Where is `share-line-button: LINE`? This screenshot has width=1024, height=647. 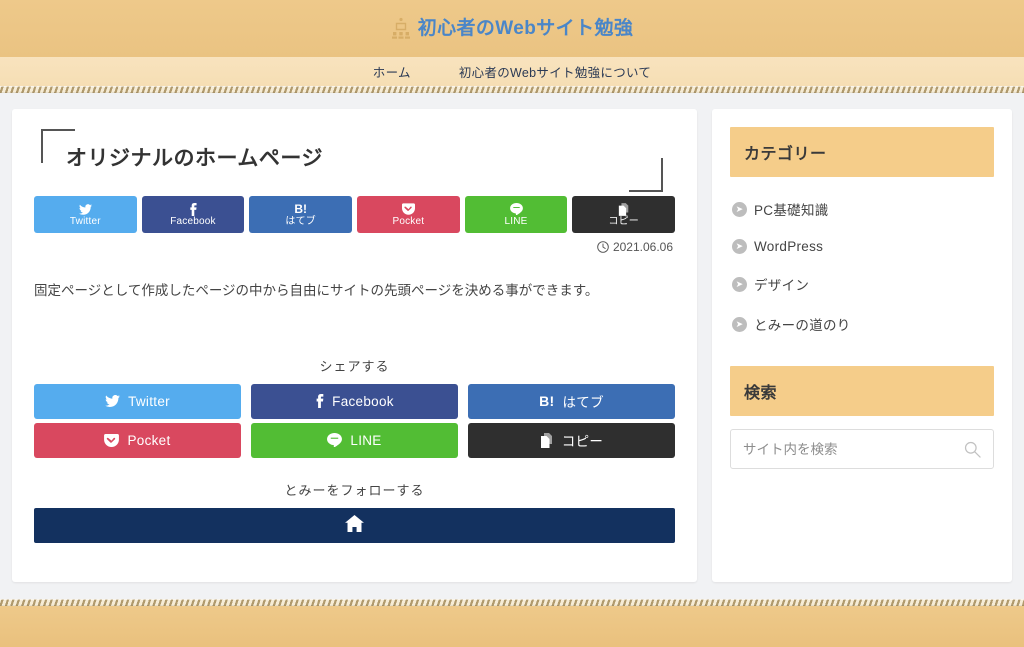
share-line-button: LINE is located at coordinates (354, 440).